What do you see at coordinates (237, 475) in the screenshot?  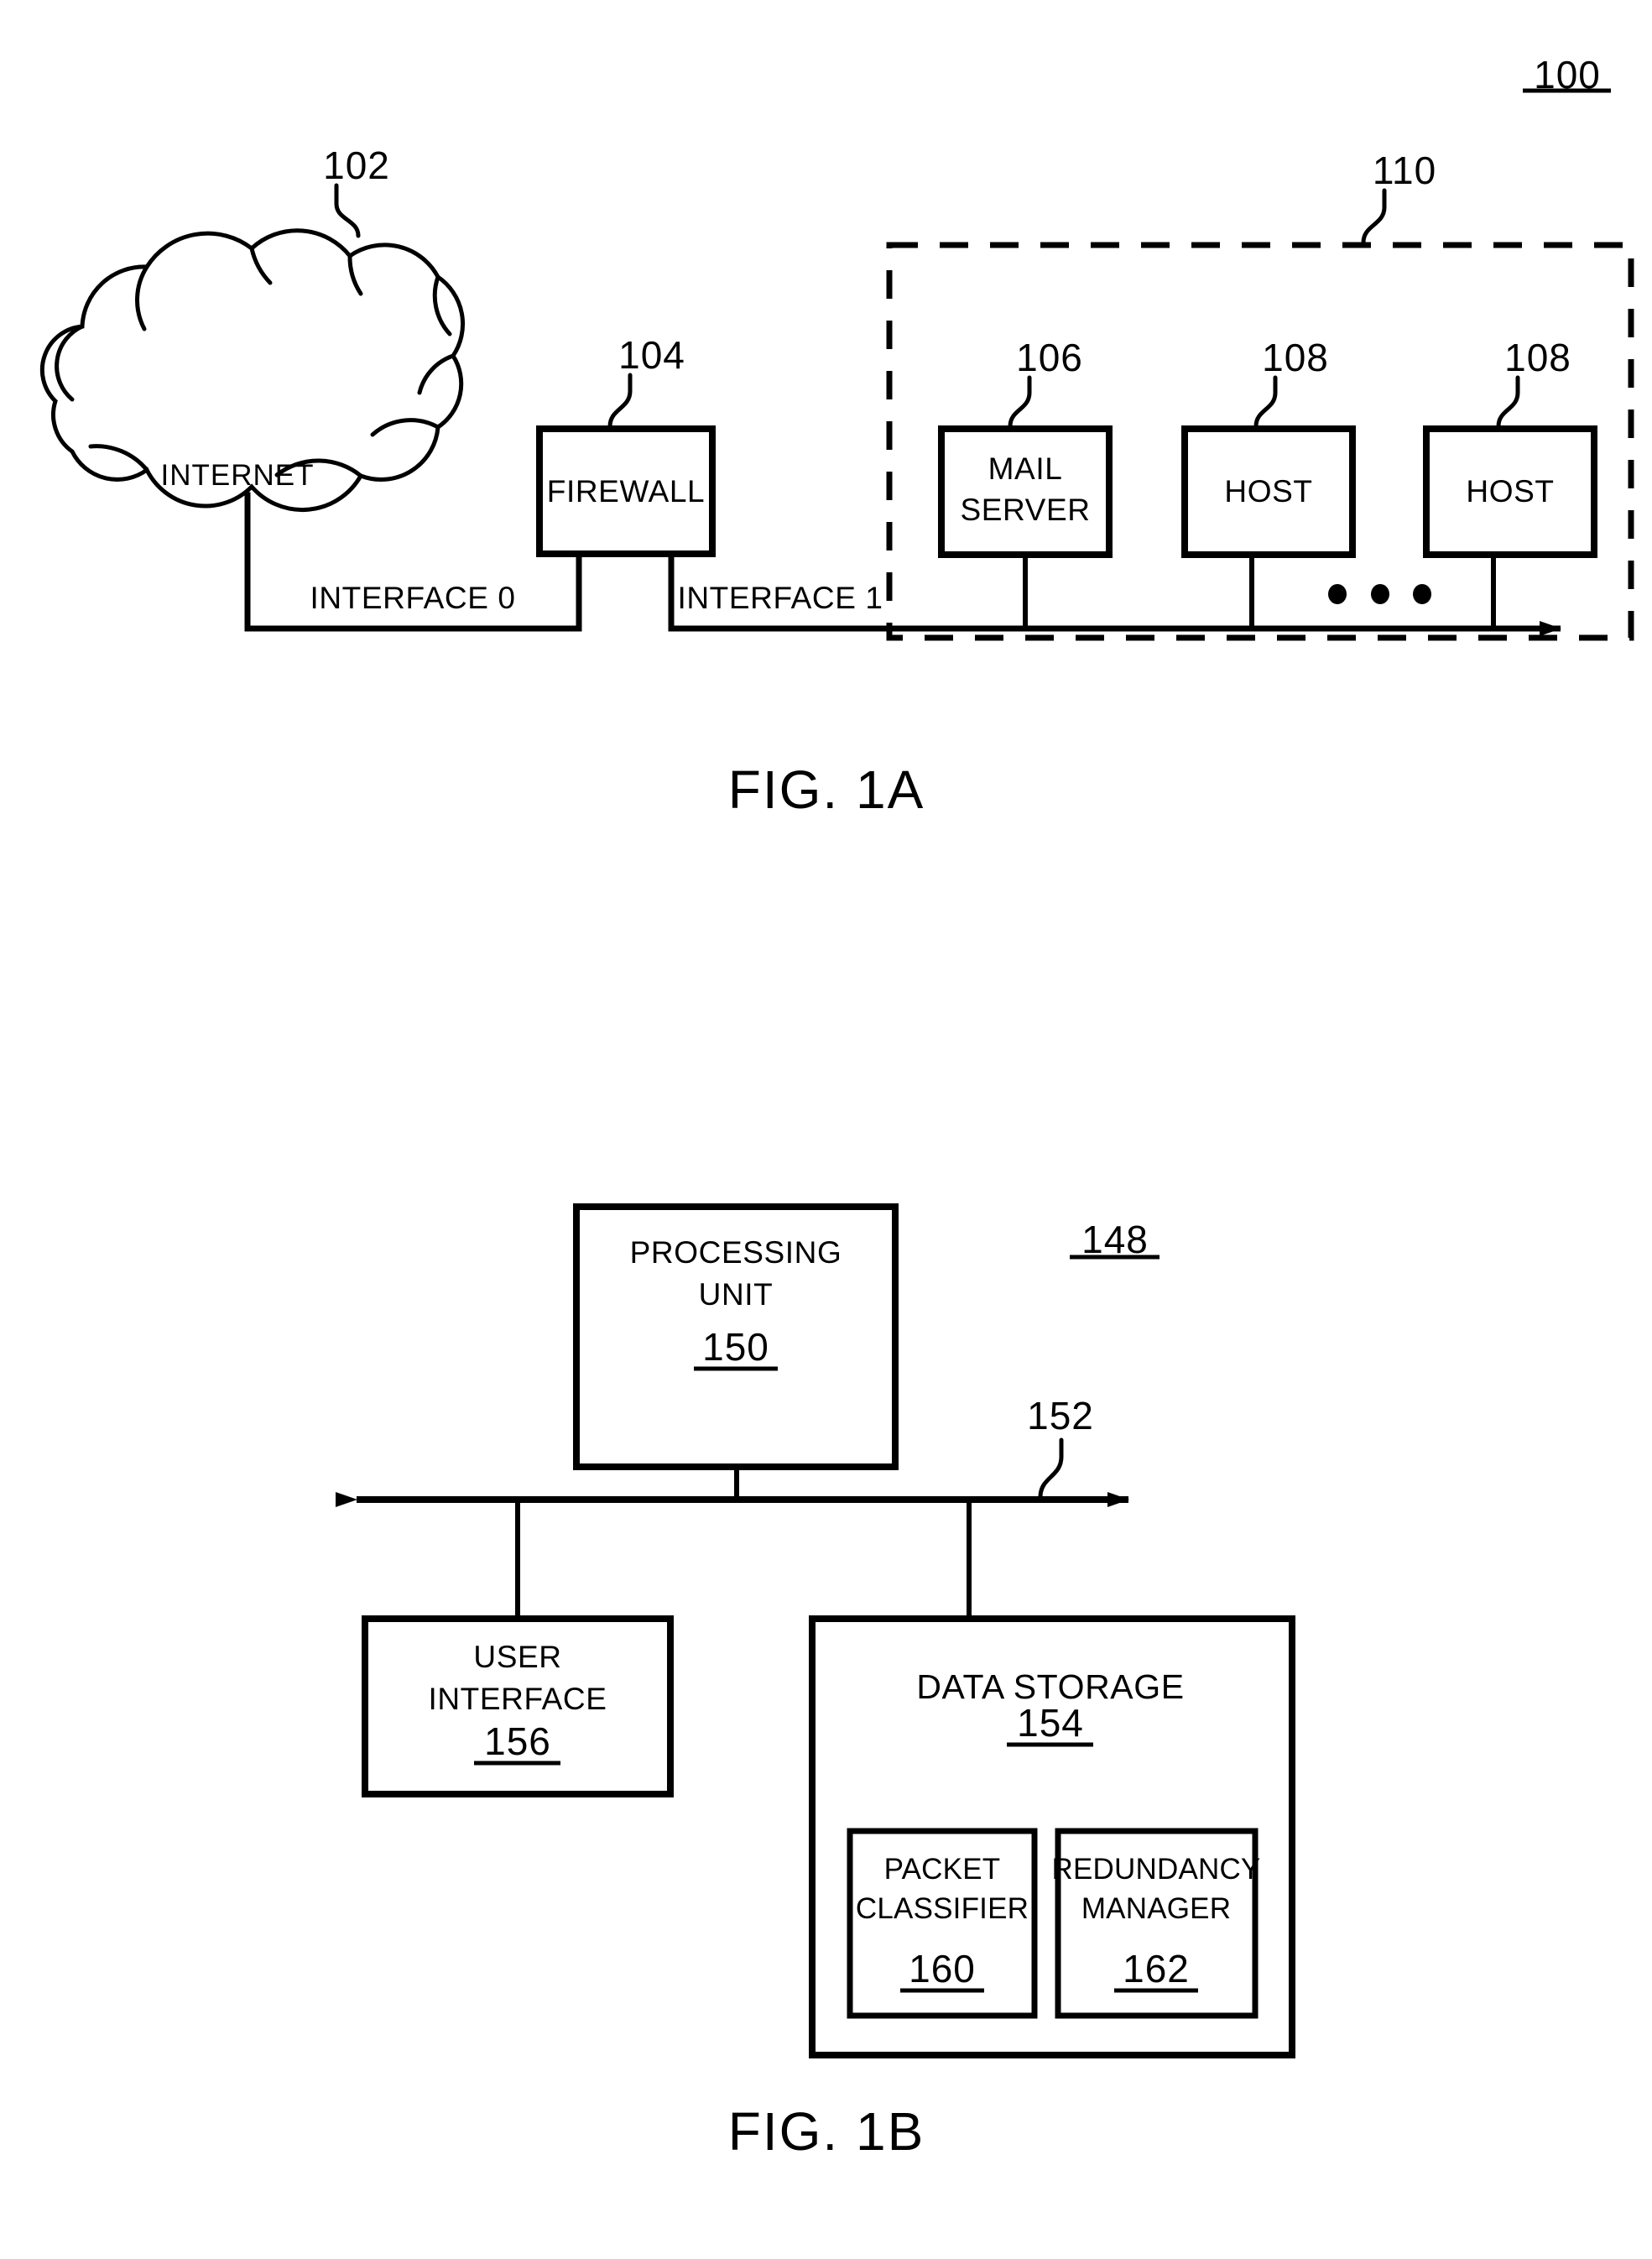 I see `internet-cloud-label: INTERNET` at bounding box center [237, 475].